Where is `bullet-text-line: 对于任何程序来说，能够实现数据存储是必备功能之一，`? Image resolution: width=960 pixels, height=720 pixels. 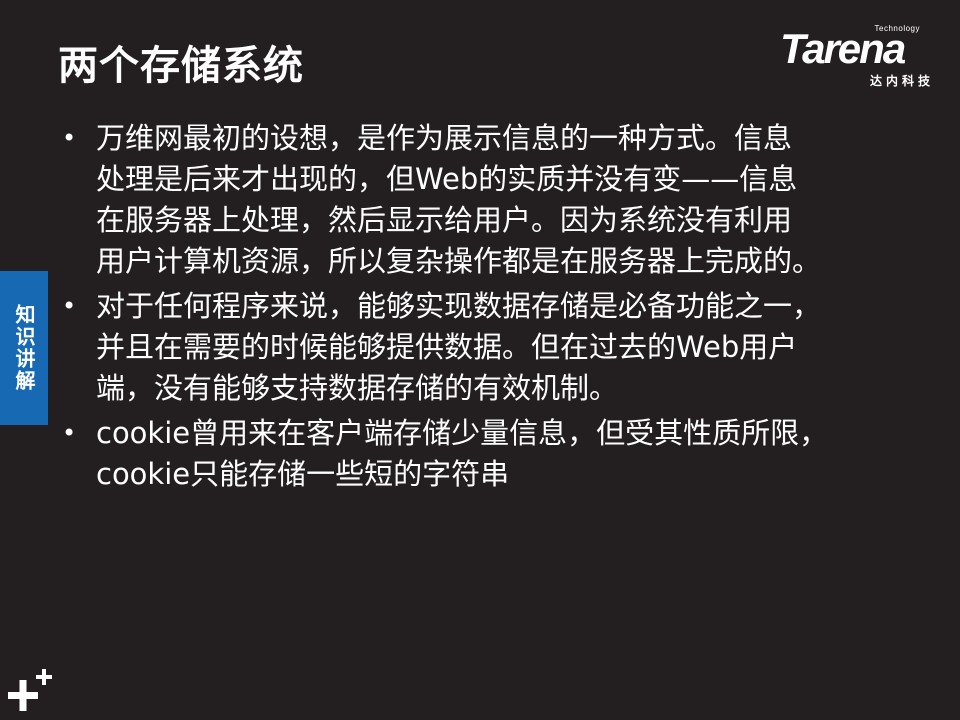 bullet-text-line: 对于任何程序来说，能够实现数据存储是必备功能之一， is located at coordinates (459, 306).